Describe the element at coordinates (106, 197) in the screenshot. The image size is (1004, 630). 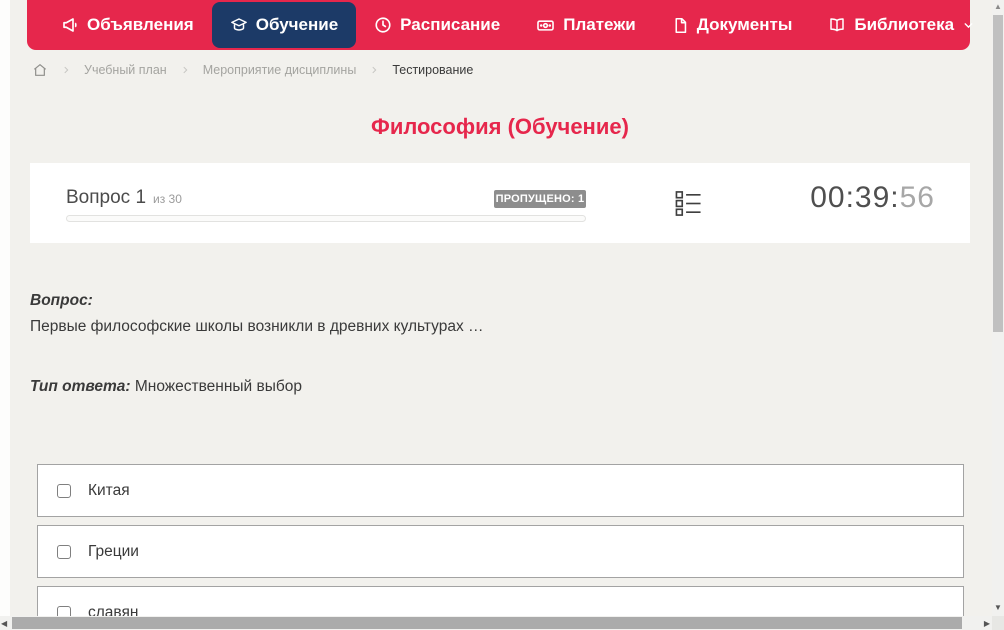
I see `question-number-label: Вопрос 1` at that location.